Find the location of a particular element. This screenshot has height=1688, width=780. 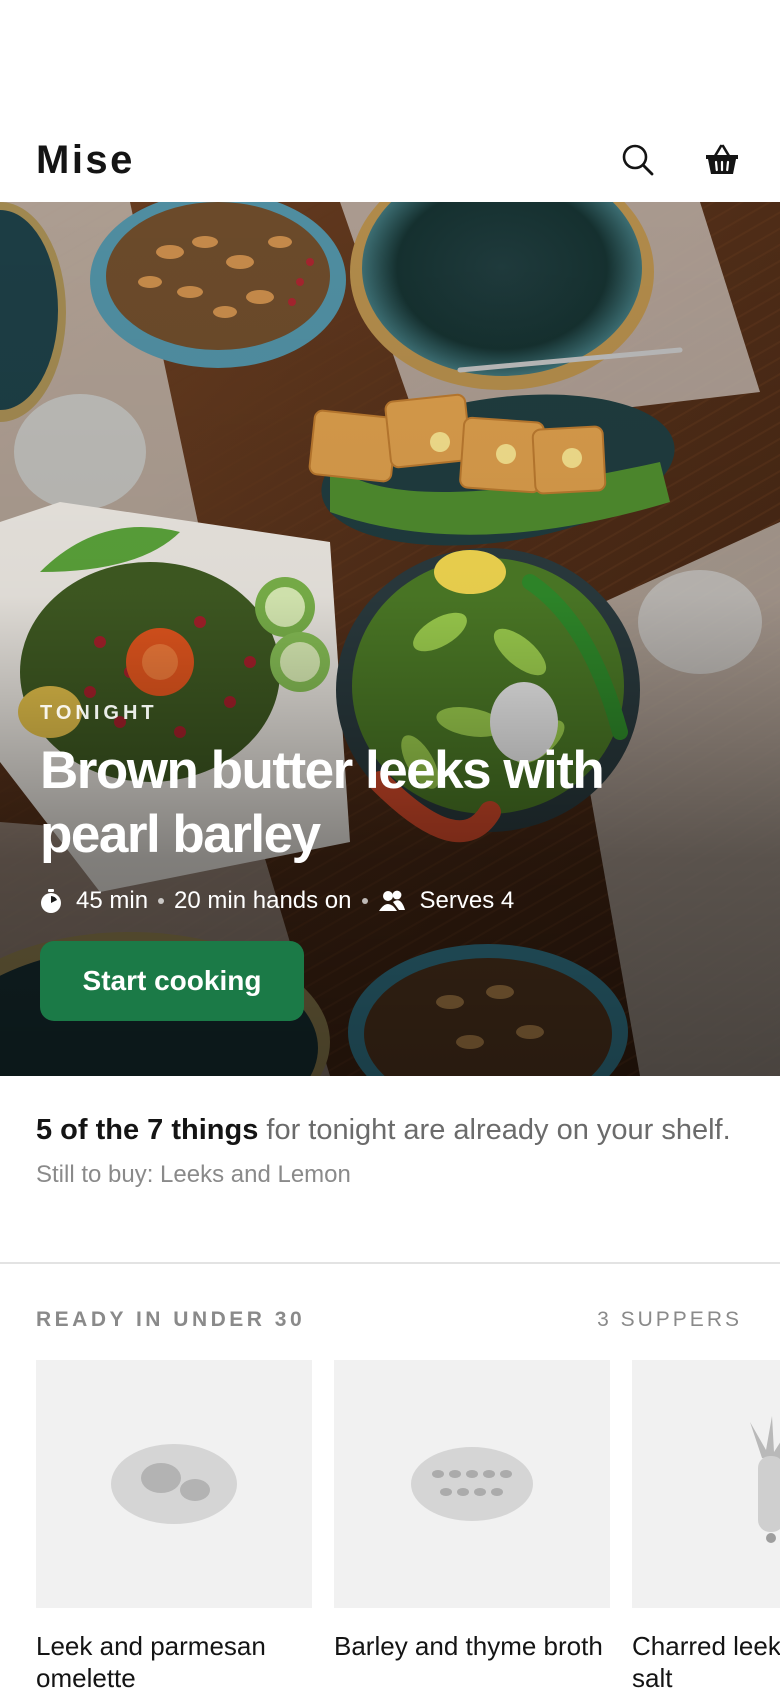

search-button is located at coordinates (638, 160).